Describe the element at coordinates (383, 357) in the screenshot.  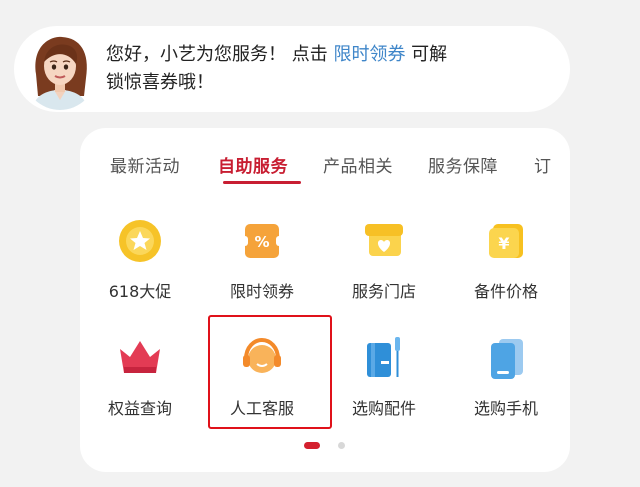
I see `accessory-icon` at that location.